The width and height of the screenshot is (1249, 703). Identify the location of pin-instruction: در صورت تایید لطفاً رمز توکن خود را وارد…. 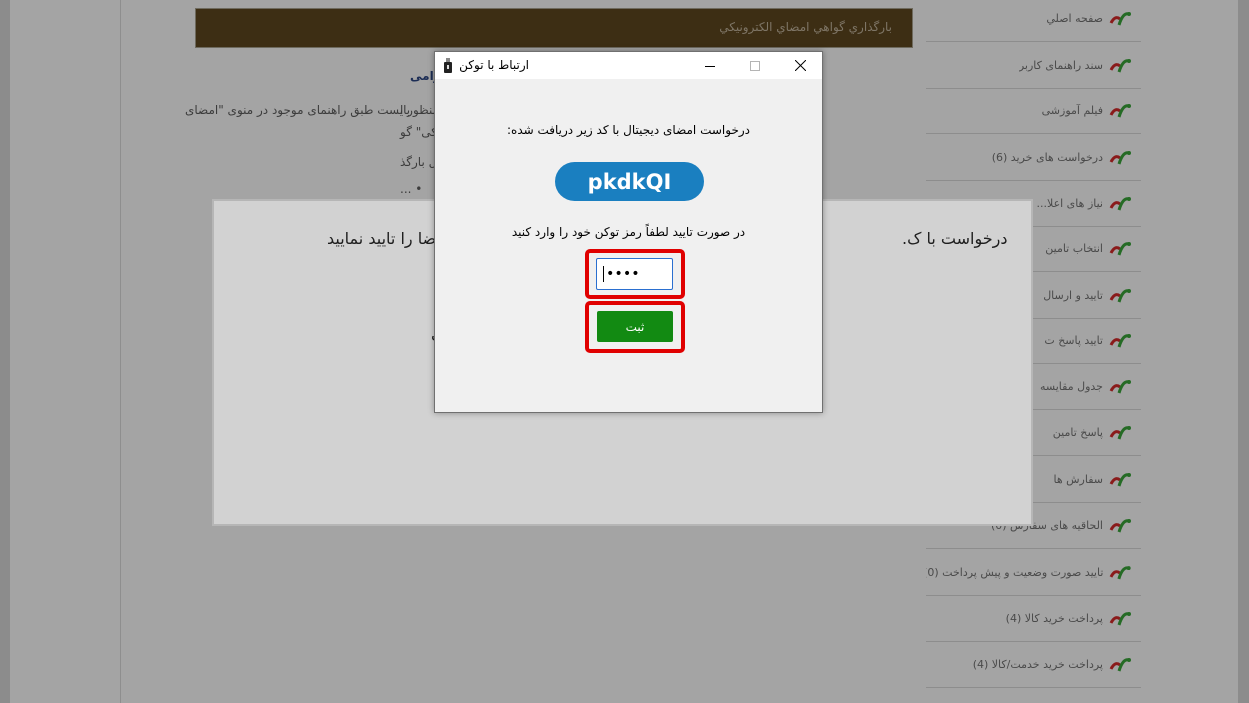
(628, 232).